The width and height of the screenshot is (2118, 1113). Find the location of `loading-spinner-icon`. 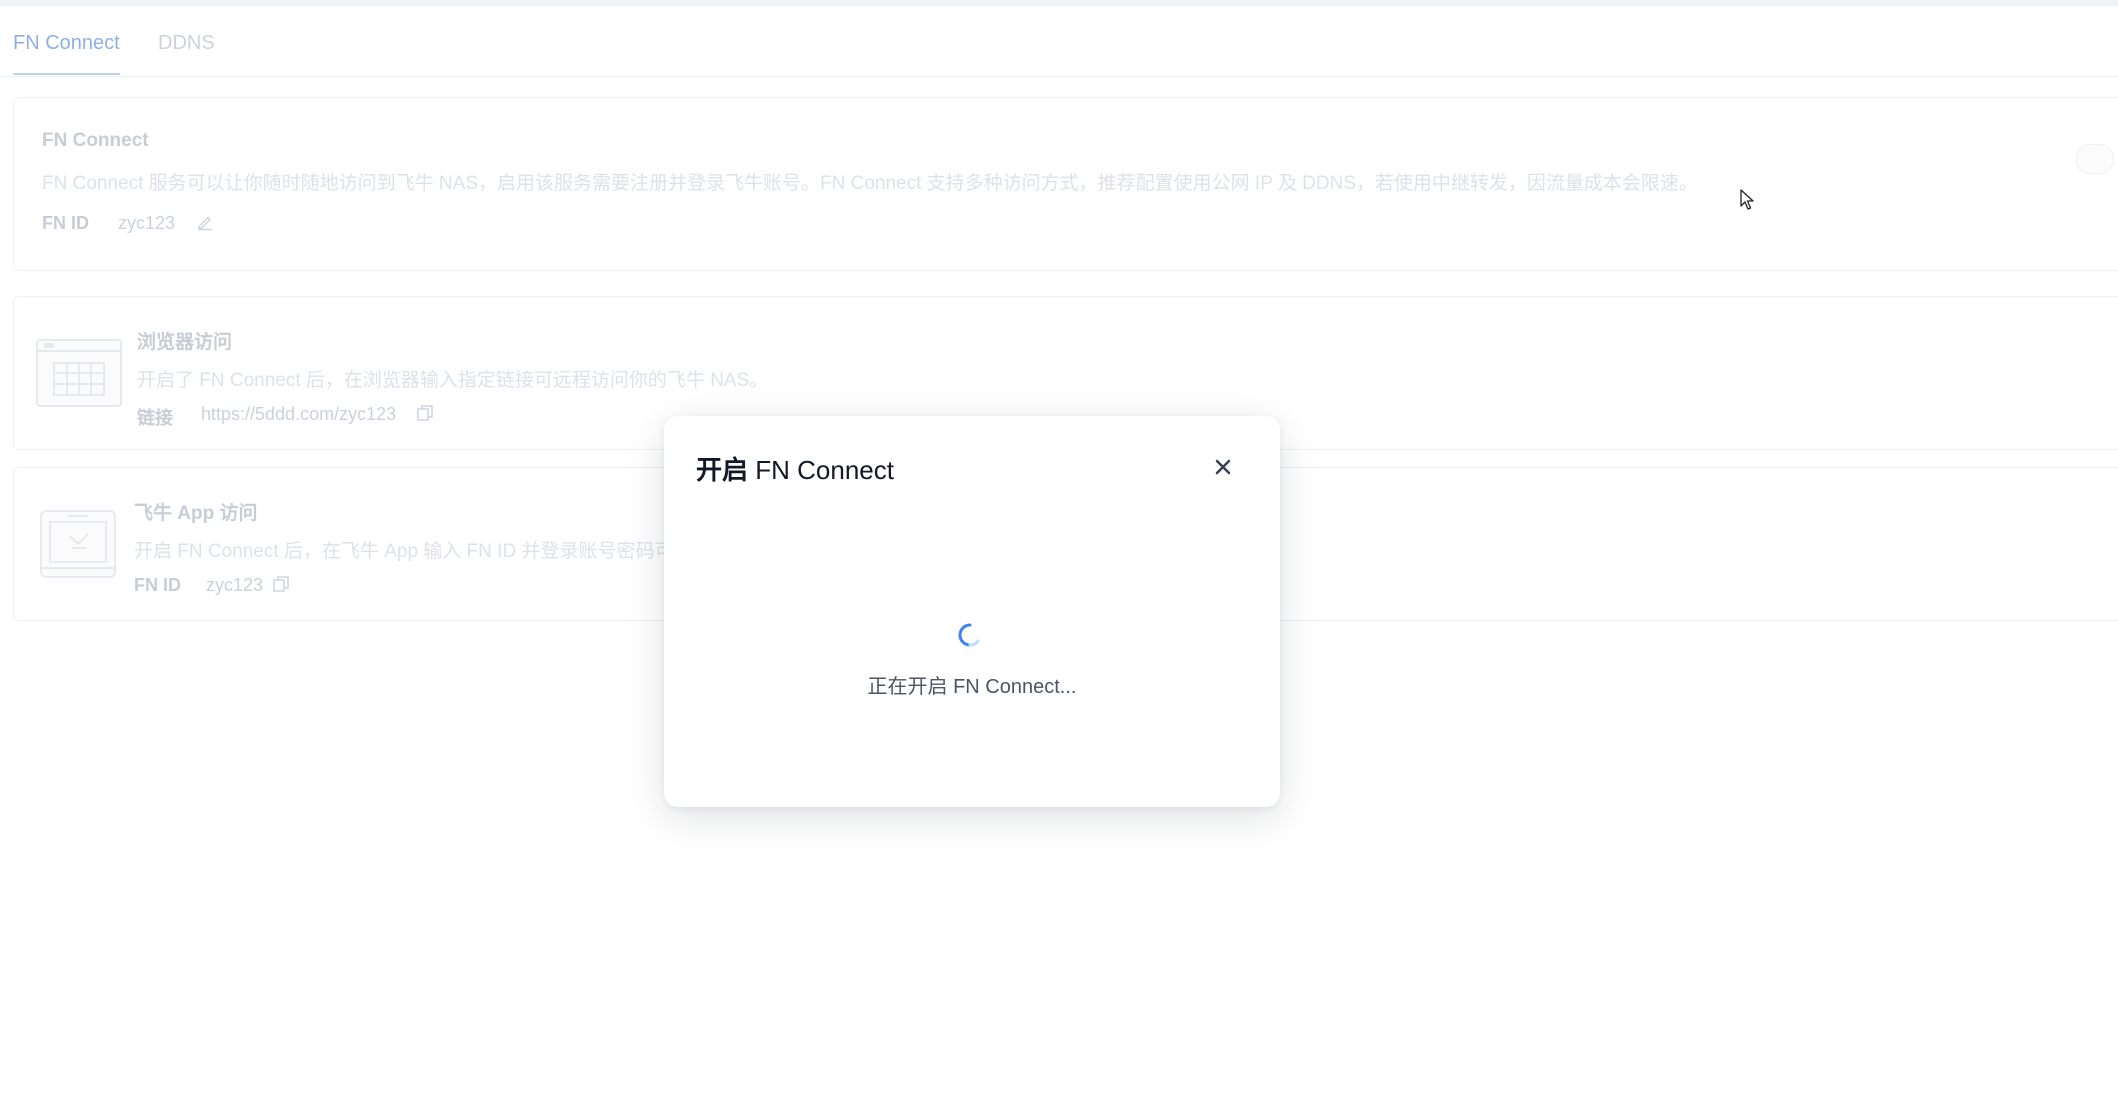

loading-spinner-icon is located at coordinates (970, 635).